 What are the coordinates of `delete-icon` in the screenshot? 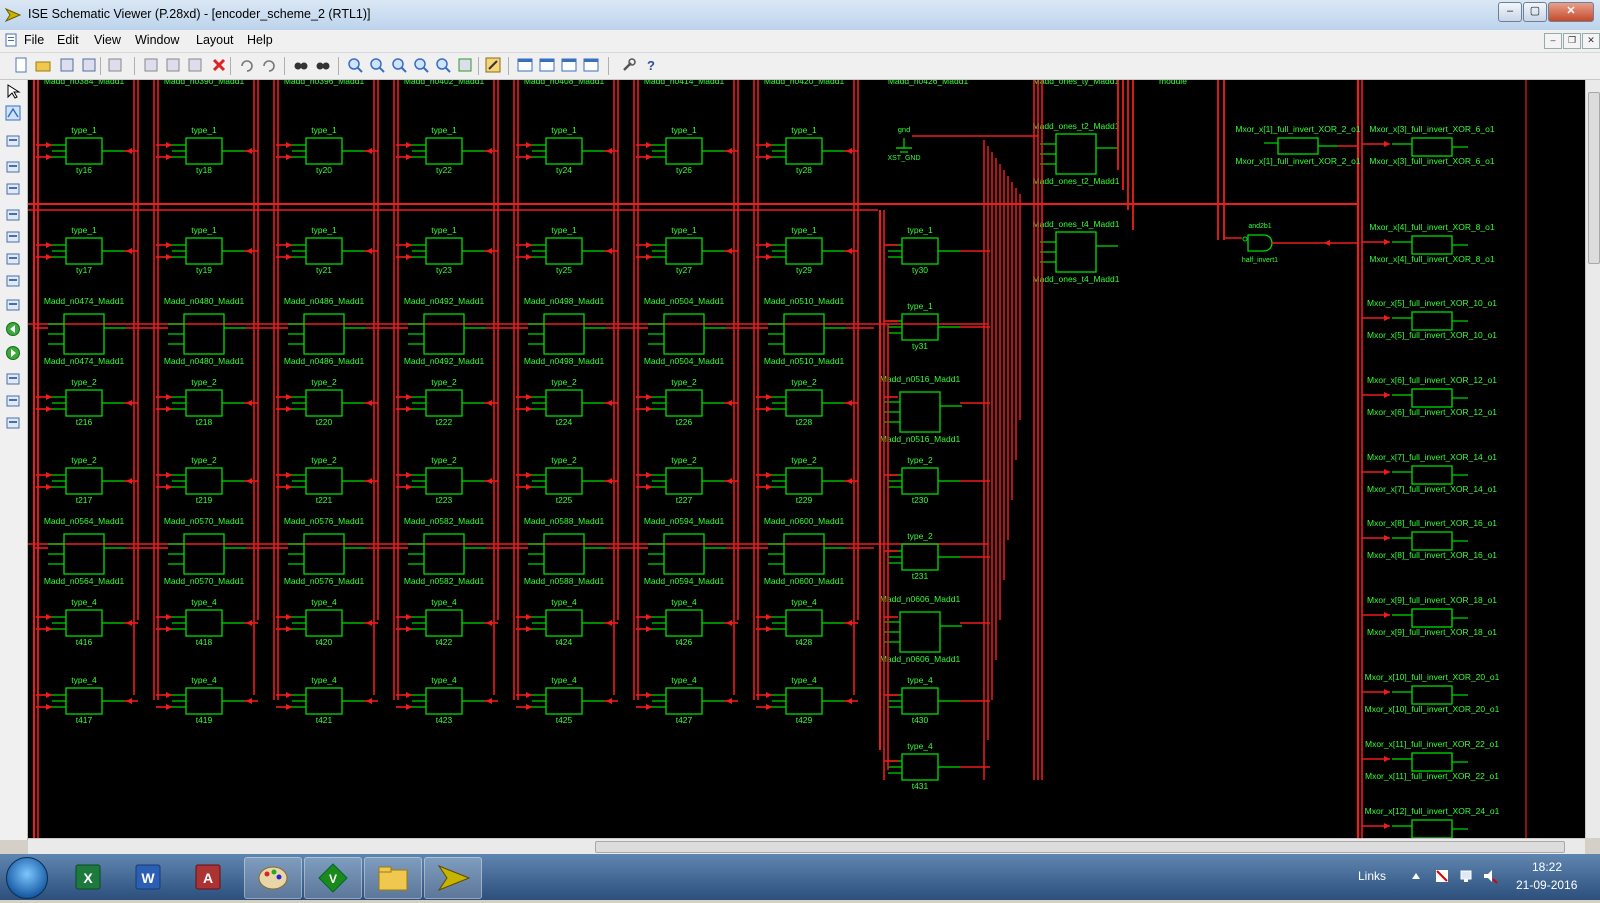 It's located at (219, 65).